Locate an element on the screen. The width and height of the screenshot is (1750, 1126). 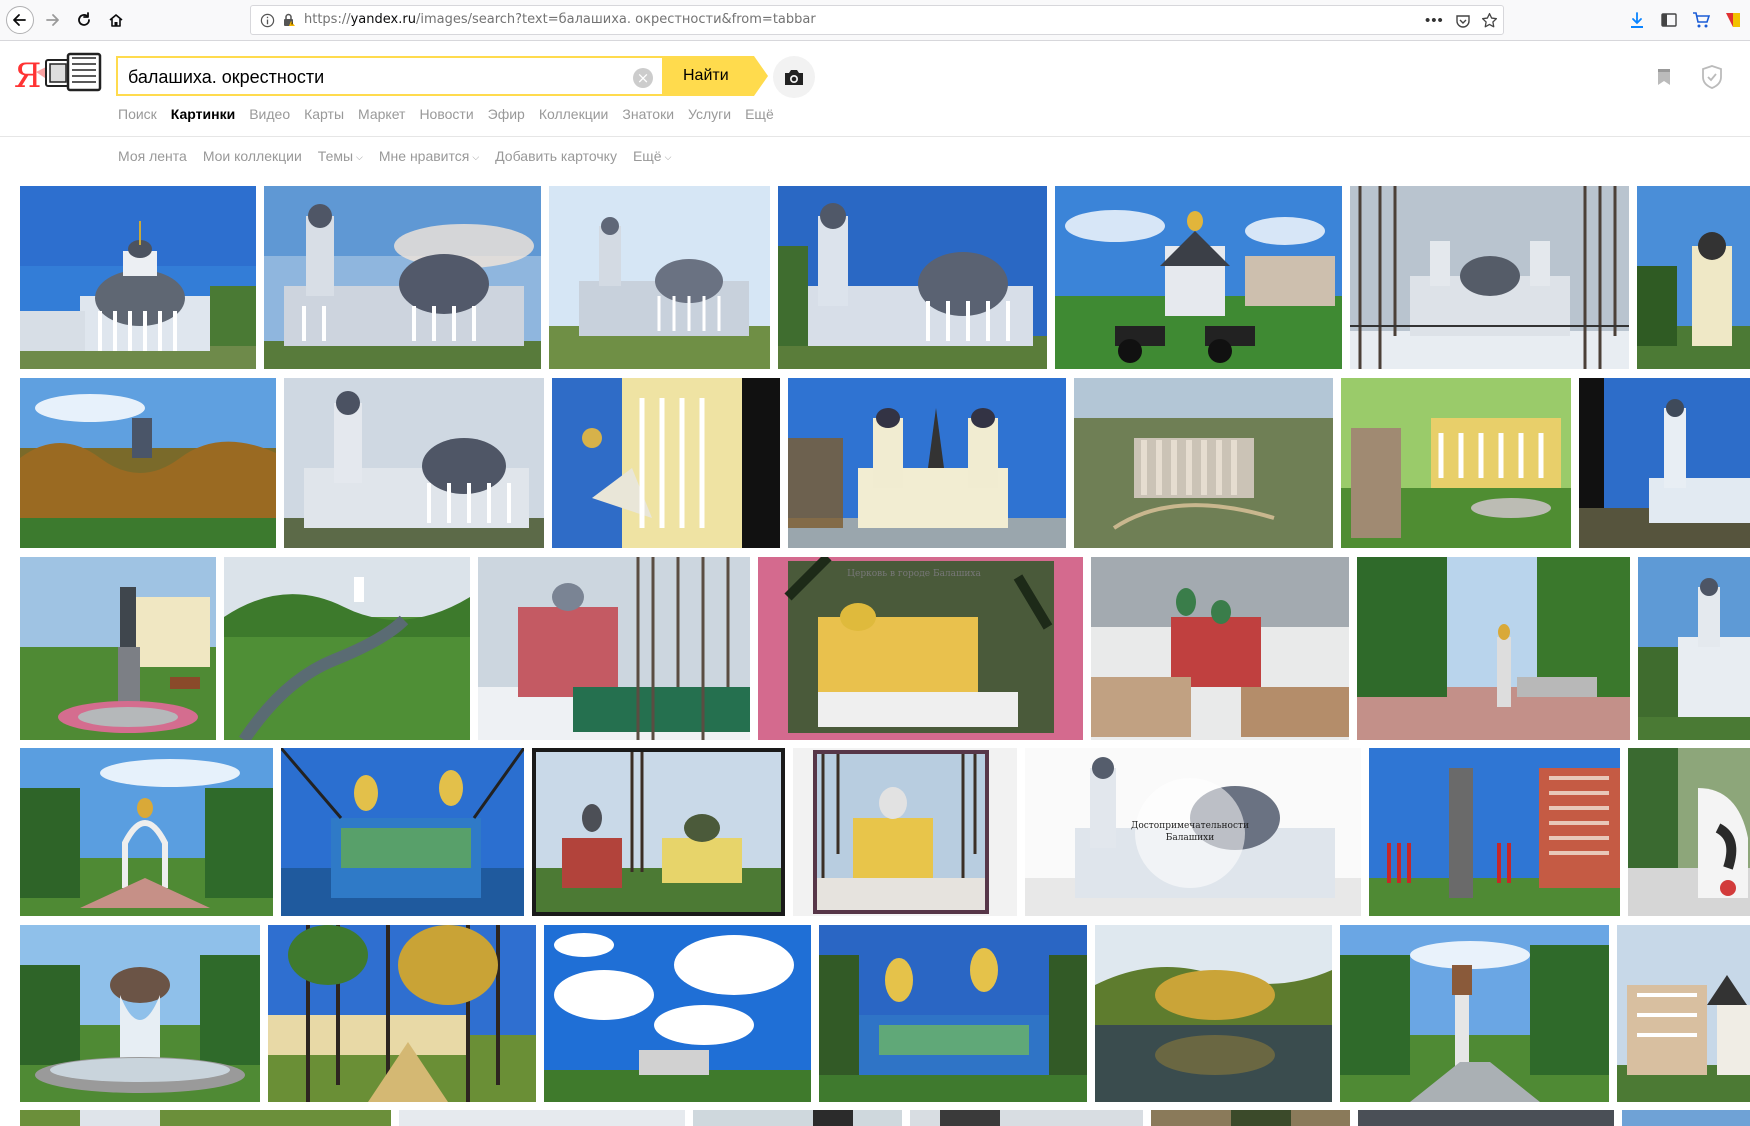
service-news: Новости is located at coordinates (446, 116).